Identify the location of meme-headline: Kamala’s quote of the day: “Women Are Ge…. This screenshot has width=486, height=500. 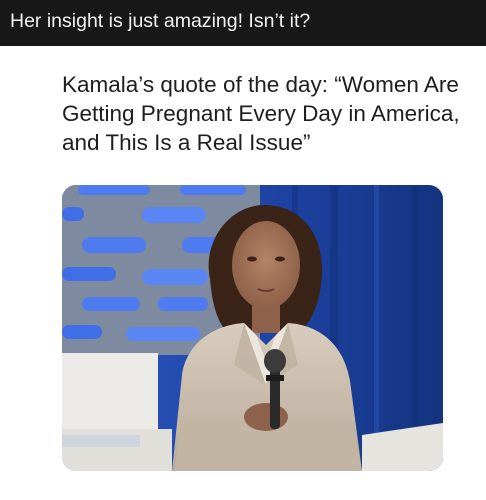
(261, 113).